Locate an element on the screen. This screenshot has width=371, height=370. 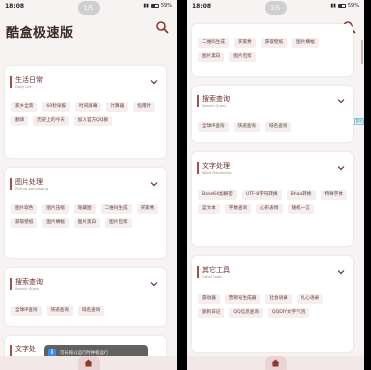
chip-bhao: Bhao转换 is located at coordinates (301, 195).